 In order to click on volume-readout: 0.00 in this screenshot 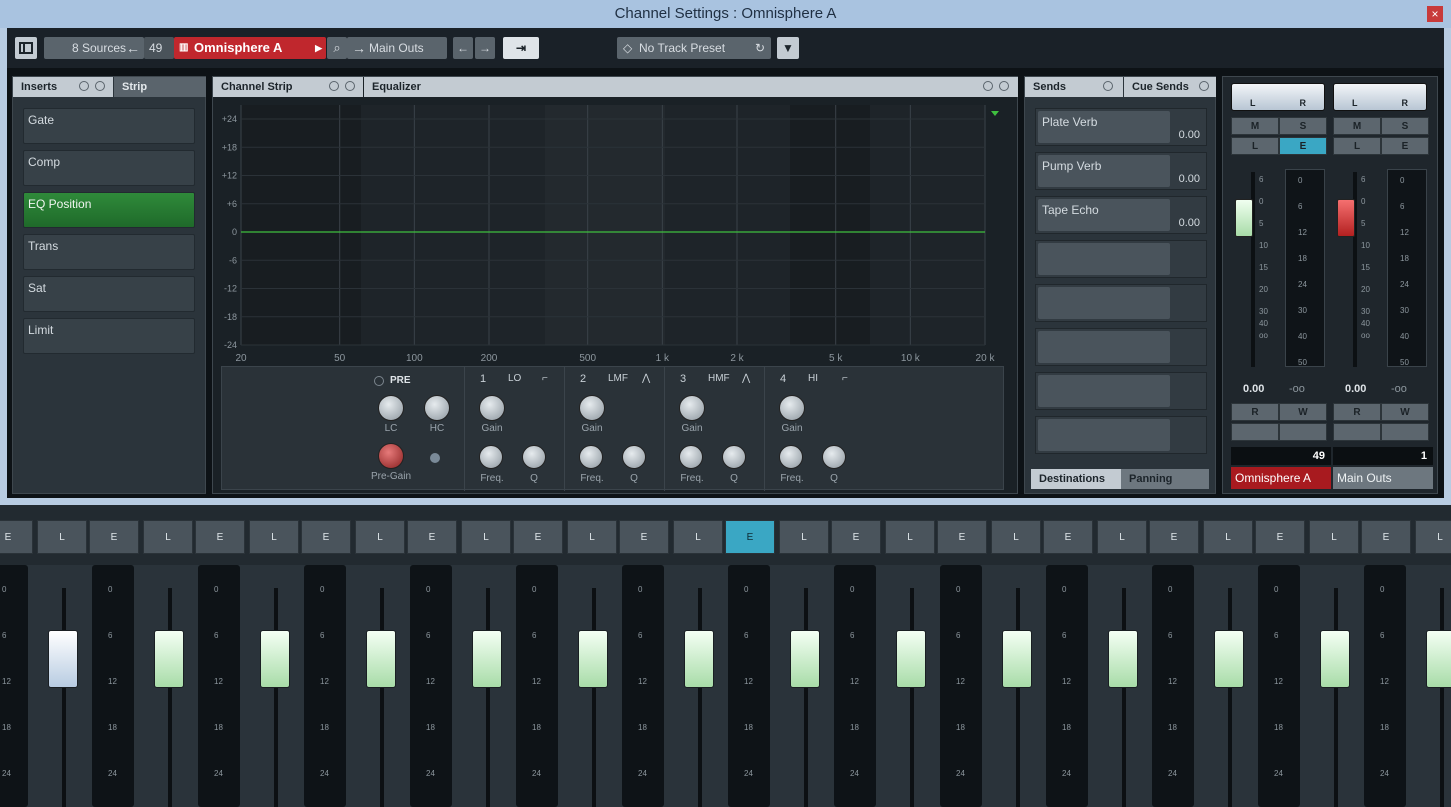, I will do `click(1355, 389)`.